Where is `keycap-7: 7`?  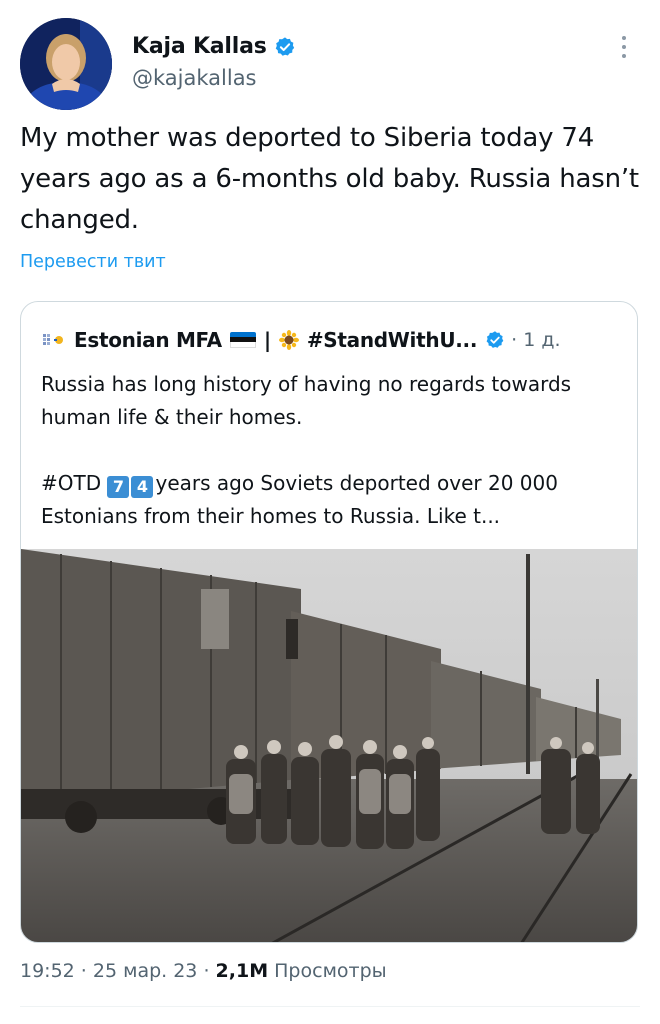 keycap-7: 7 is located at coordinates (118, 487).